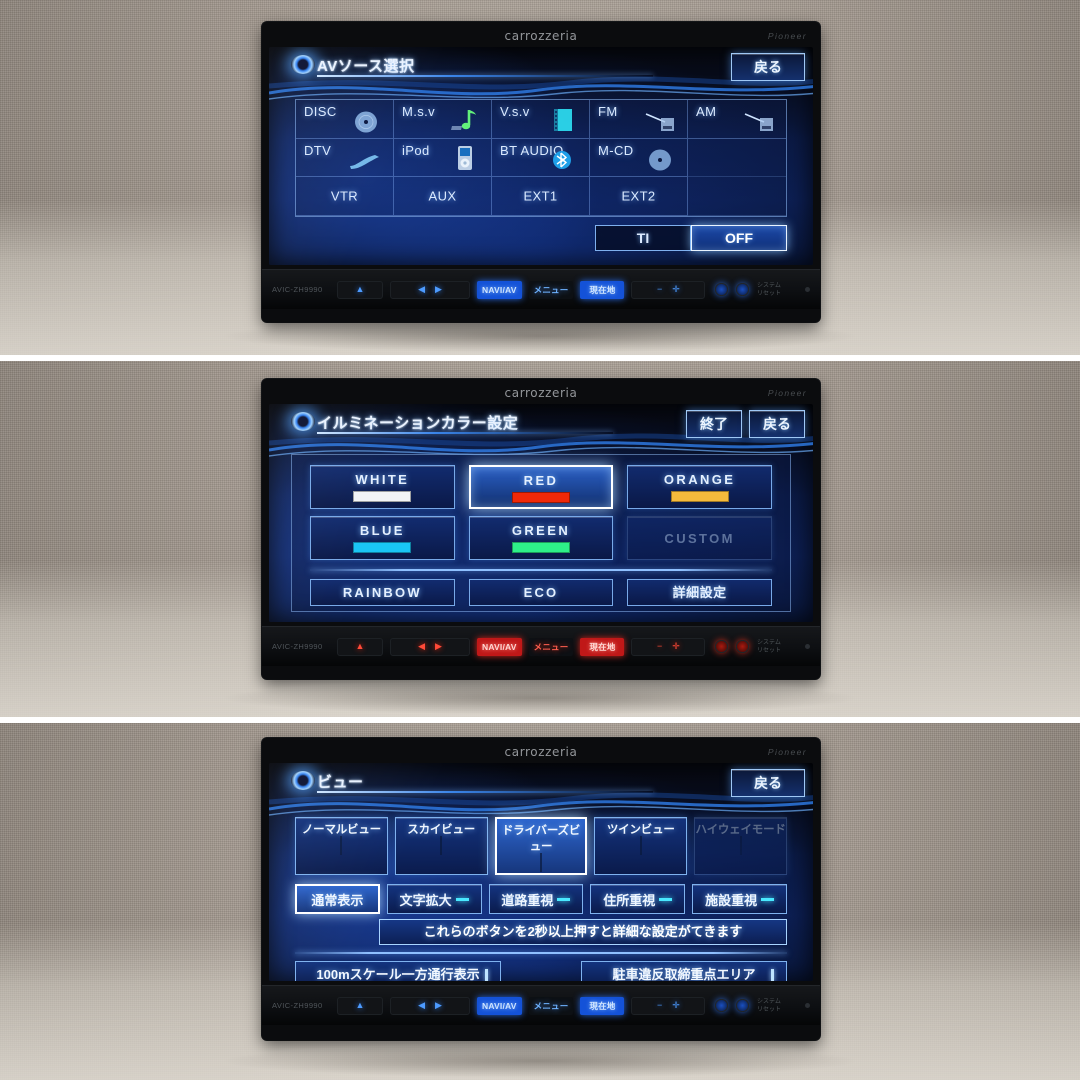 The height and width of the screenshot is (1080, 1080). I want to click on option-button-road-priority: 道路重視, so click(536, 899).